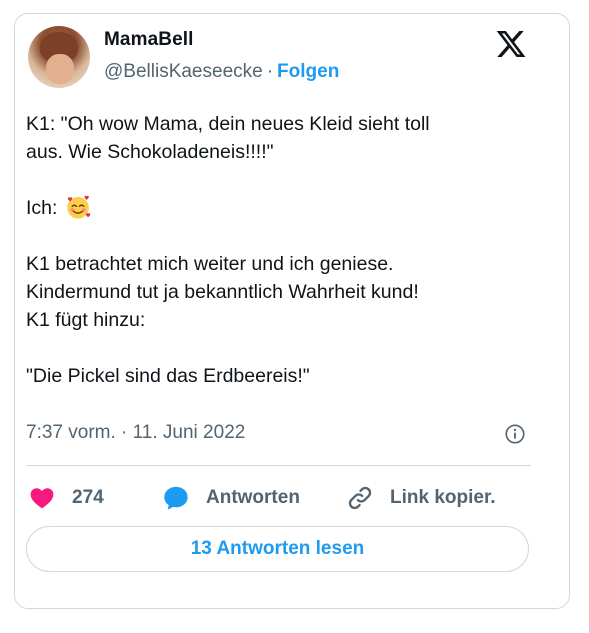 The image size is (589, 633). I want to click on tweet-line: aus. Wie Schokoladeneis!!!!", so click(150, 152).